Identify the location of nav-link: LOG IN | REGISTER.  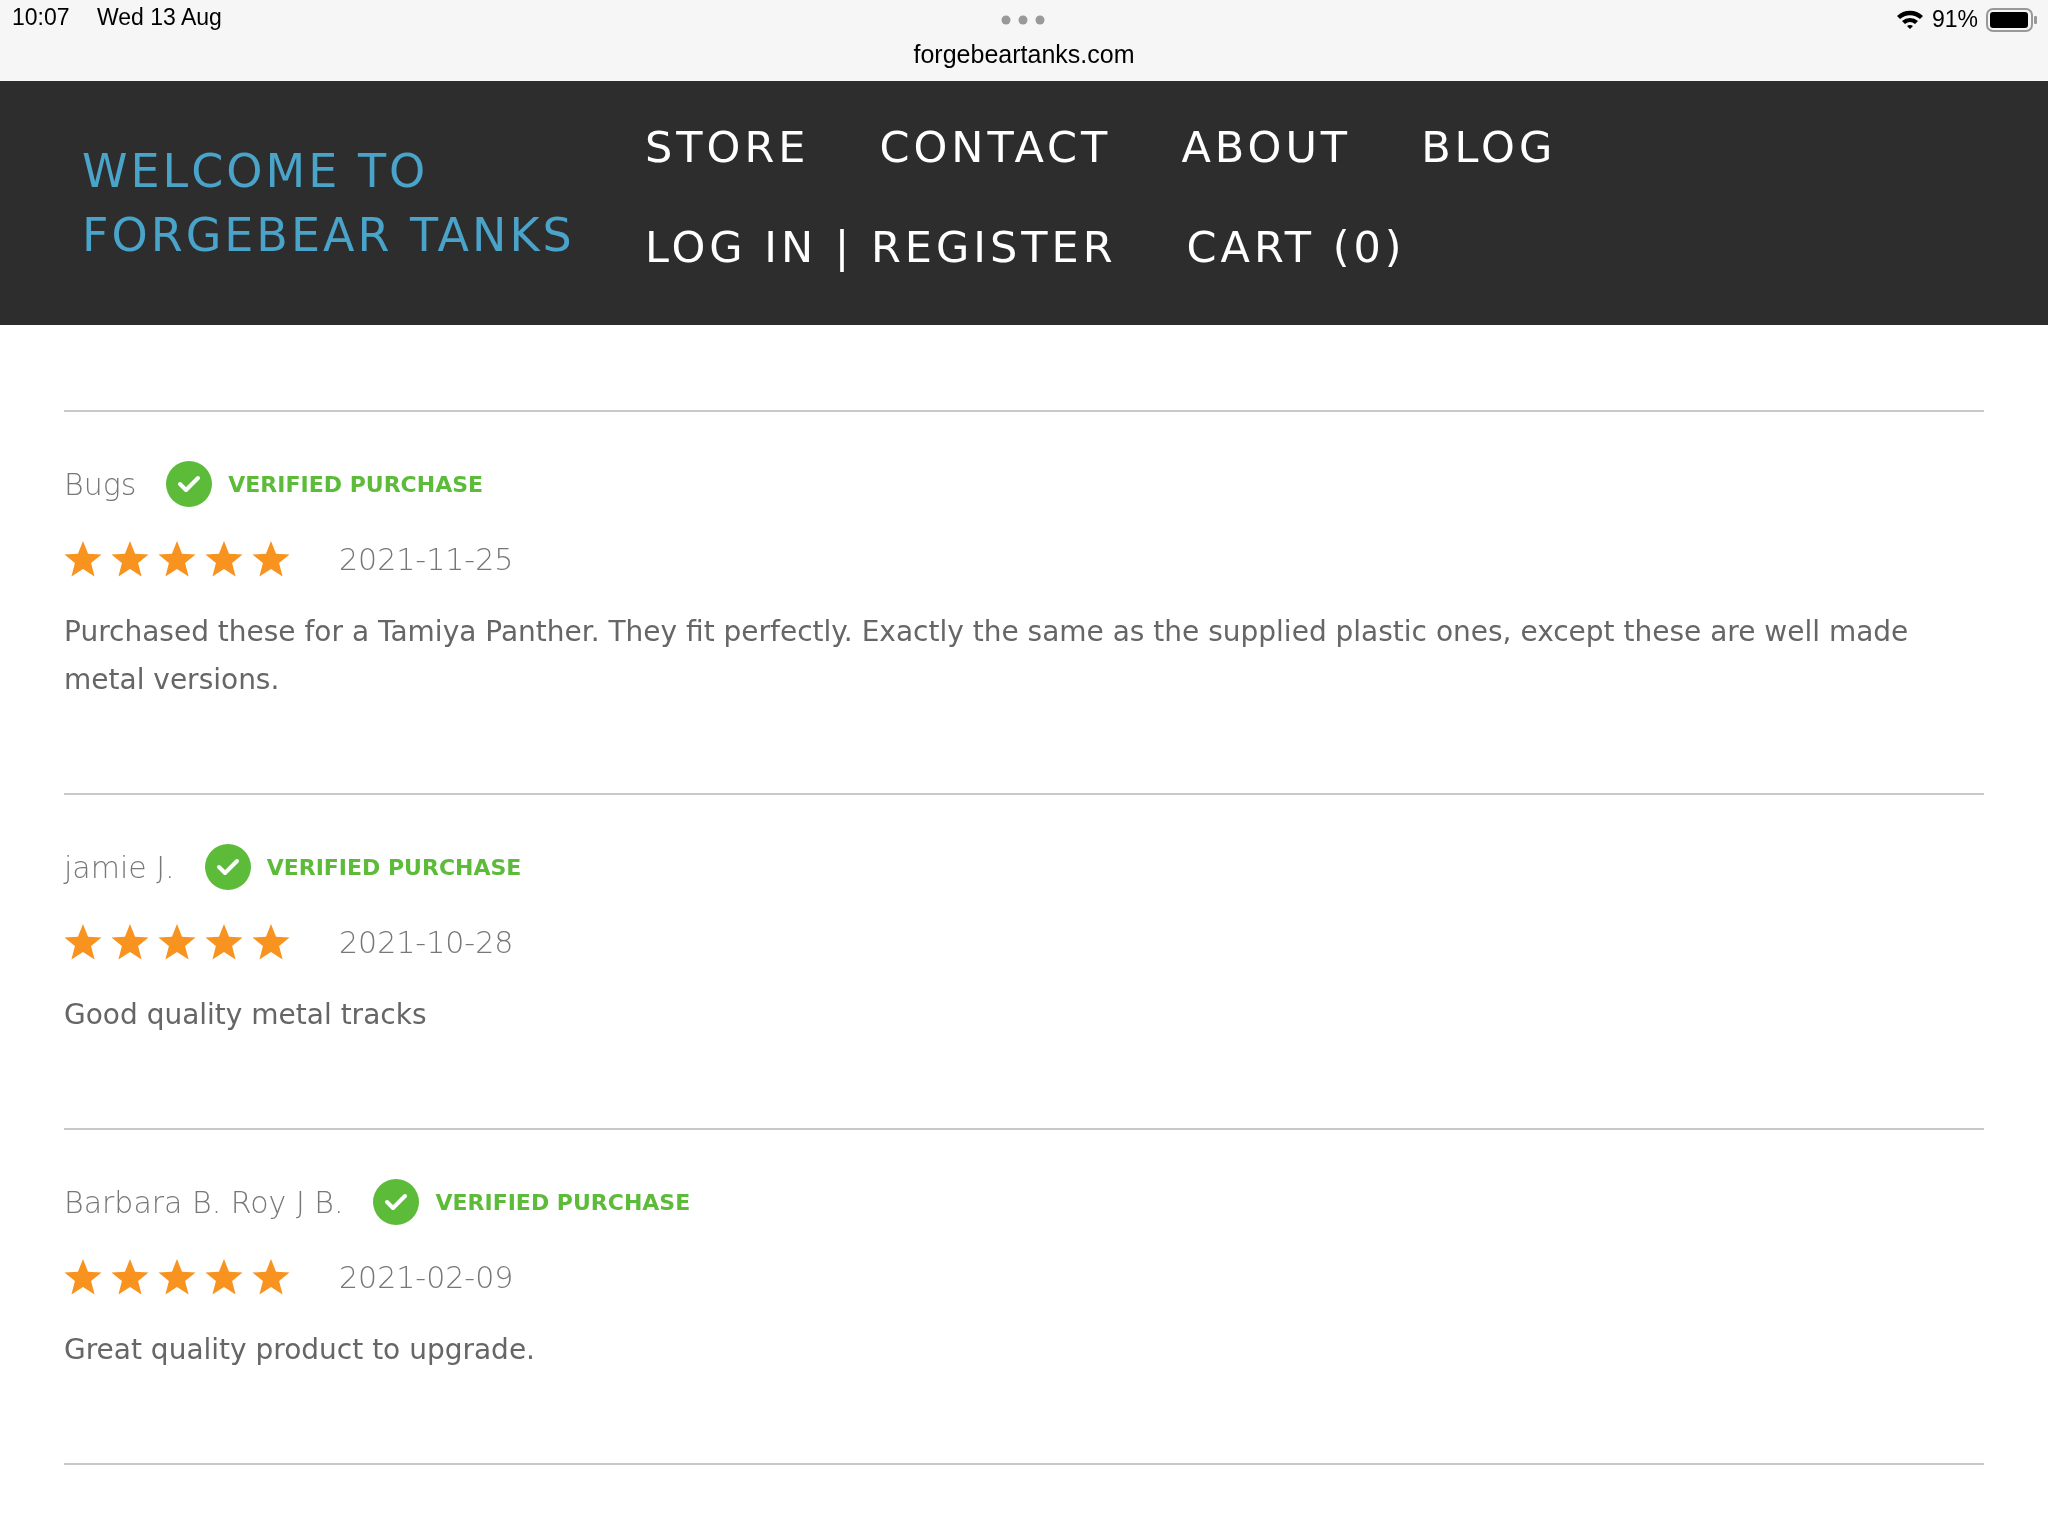
(881, 247).